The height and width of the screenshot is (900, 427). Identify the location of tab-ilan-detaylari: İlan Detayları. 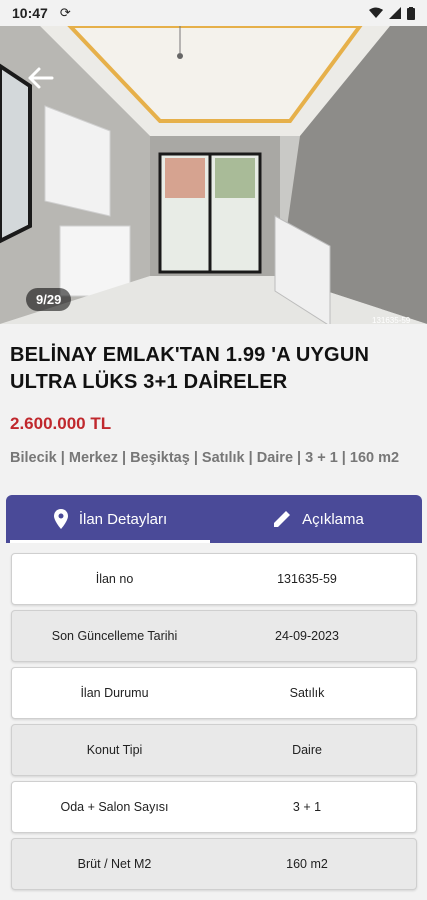
(110, 519).